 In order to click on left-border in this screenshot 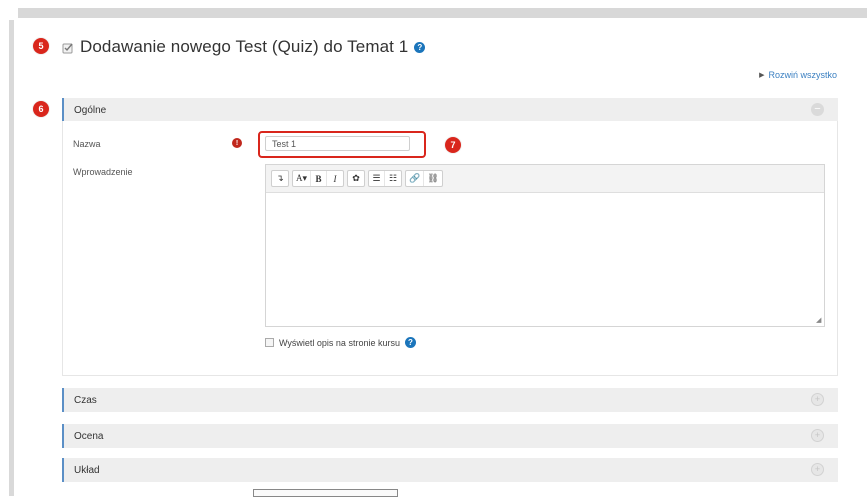, I will do `click(11, 258)`.